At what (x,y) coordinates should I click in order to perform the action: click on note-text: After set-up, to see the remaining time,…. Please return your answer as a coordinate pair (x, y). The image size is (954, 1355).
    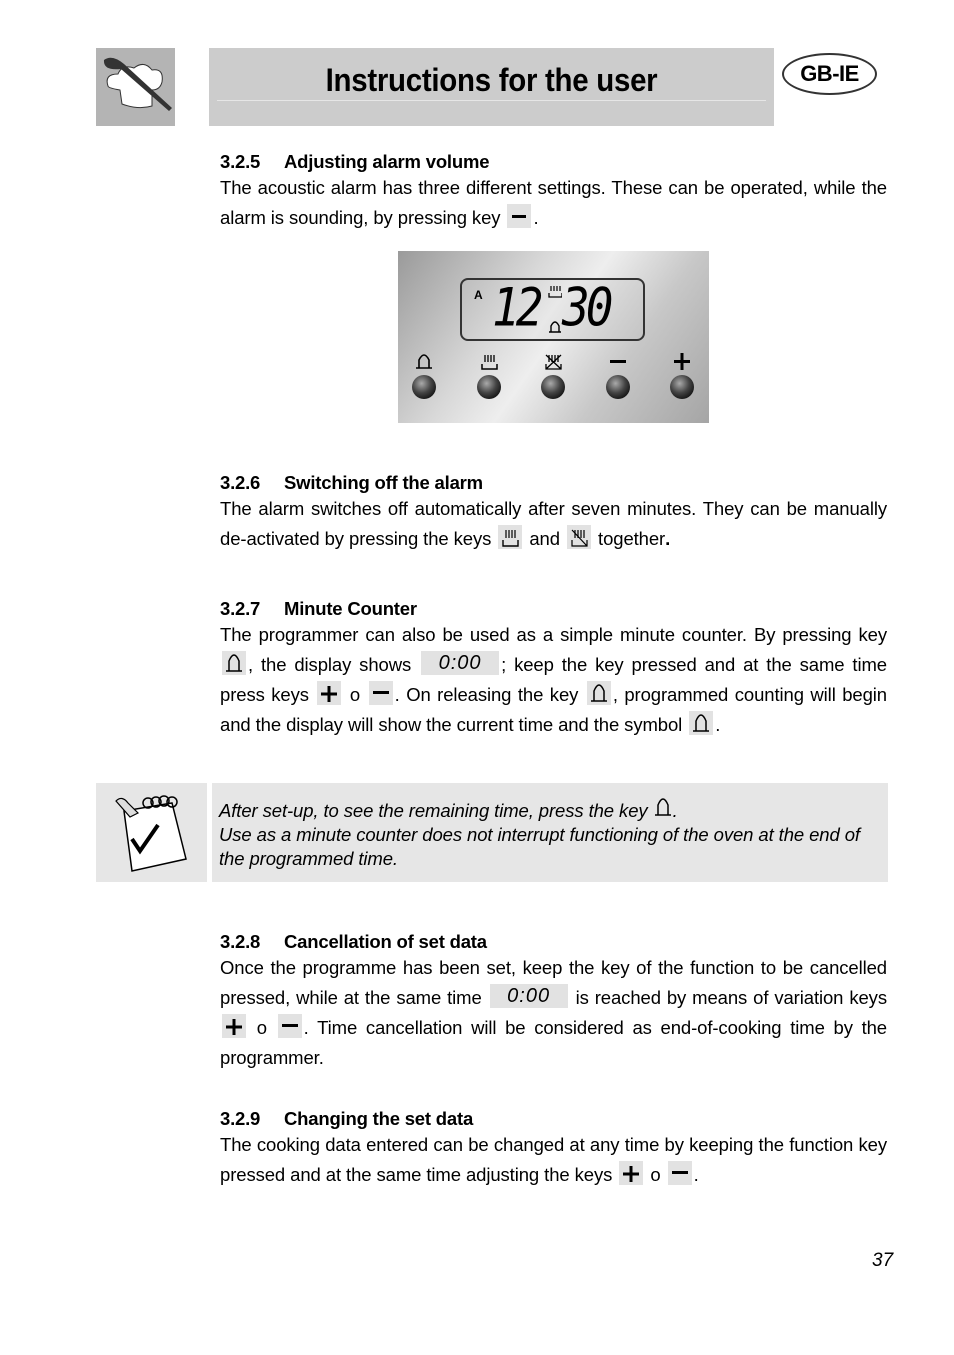
    Looking at the image, I should click on (551, 834).